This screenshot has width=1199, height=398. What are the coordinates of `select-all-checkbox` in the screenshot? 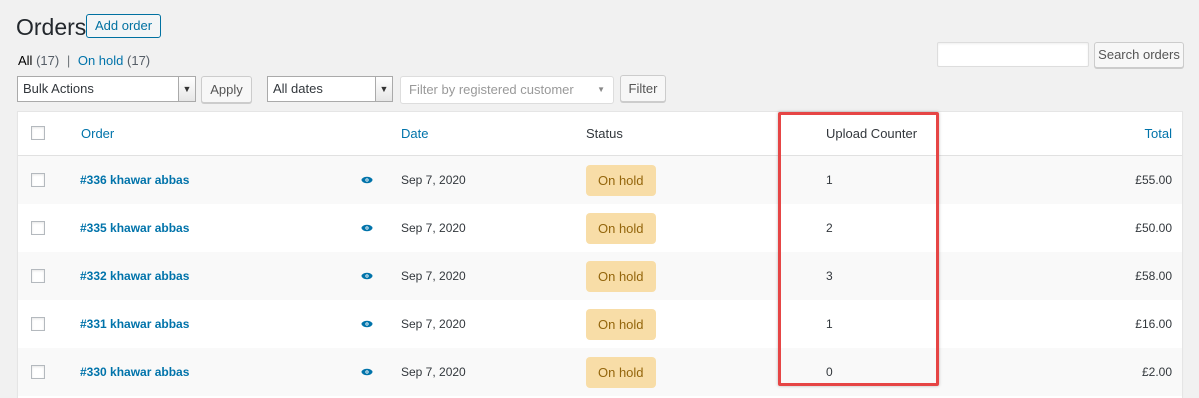 It's located at (38, 133).